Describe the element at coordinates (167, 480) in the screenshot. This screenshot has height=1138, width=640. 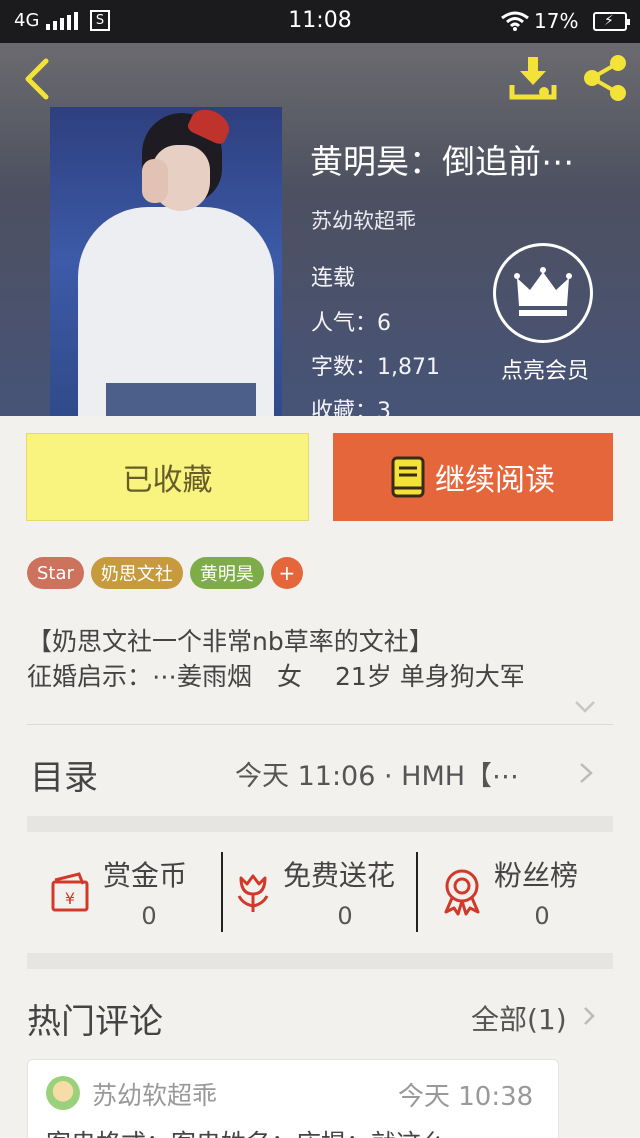
I see `collected-label: 已收藏` at that location.